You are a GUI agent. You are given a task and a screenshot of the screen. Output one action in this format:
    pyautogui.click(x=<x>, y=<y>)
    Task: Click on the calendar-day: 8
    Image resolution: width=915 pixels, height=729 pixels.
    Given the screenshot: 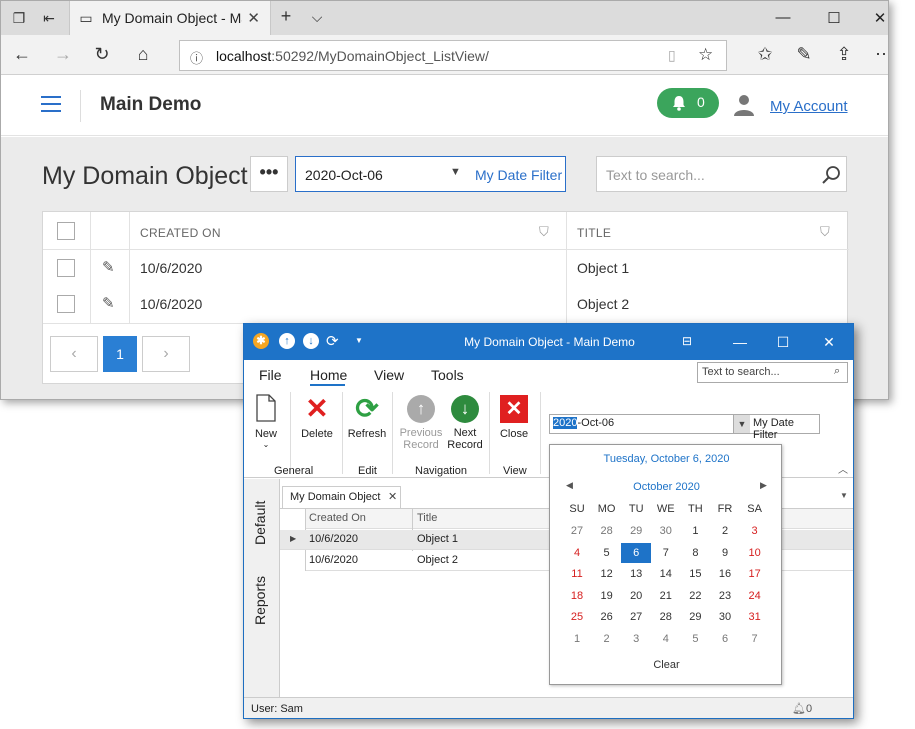 What is the action you would take?
    pyautogui.click(x=695, y=553)
    